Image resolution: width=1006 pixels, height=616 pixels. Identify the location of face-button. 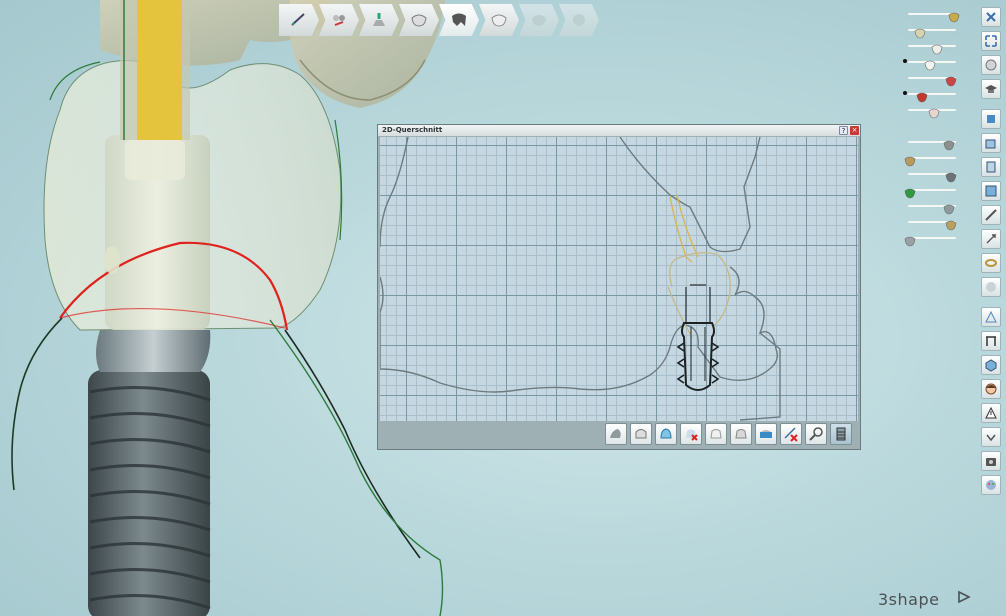
(991, 389).